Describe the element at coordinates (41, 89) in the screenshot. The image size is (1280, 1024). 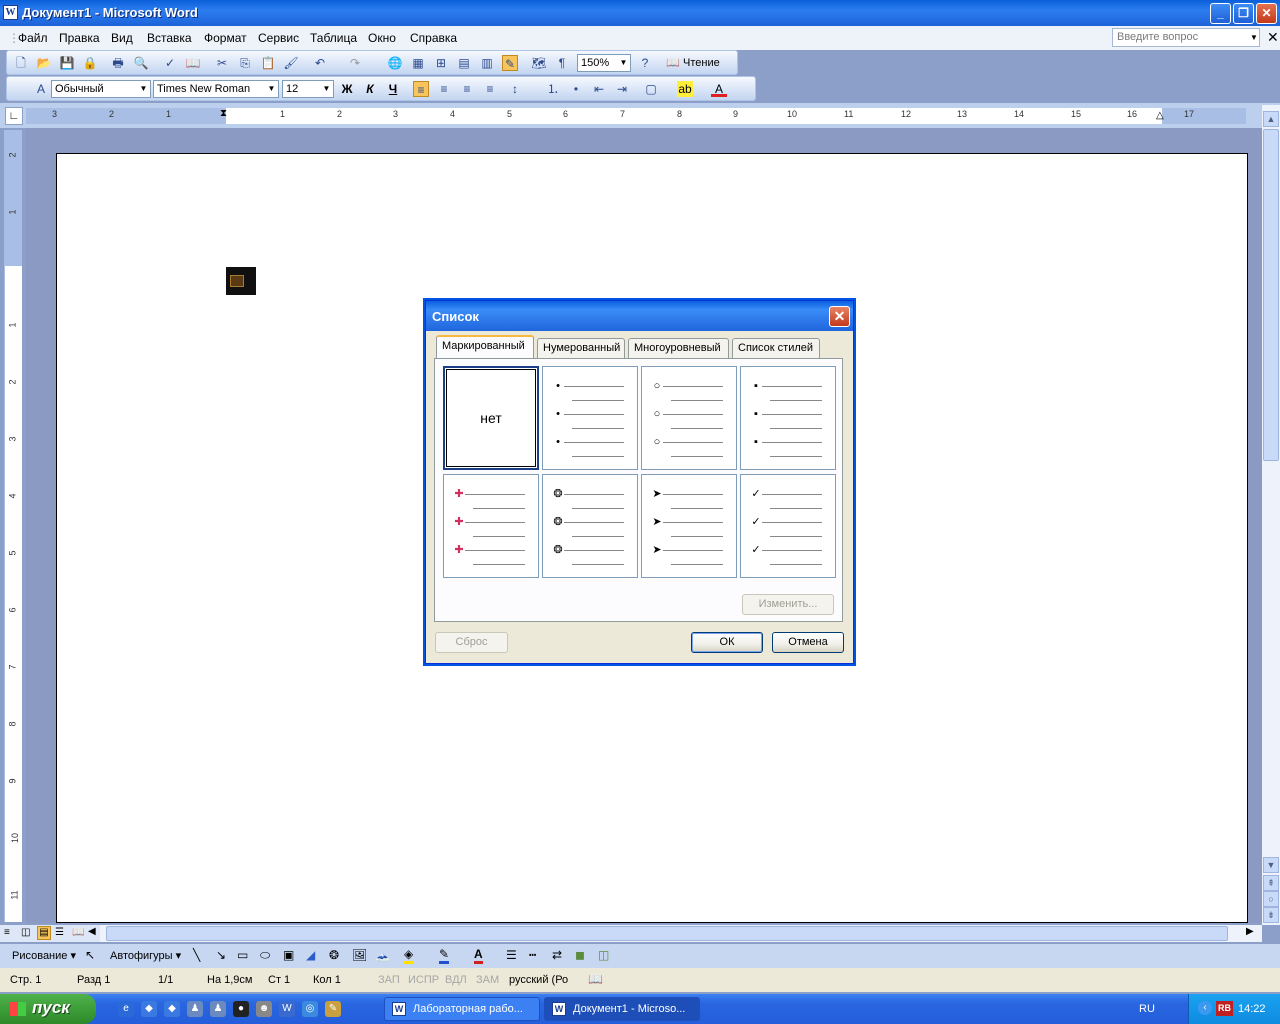
I see `styles-icon: A` at that location.